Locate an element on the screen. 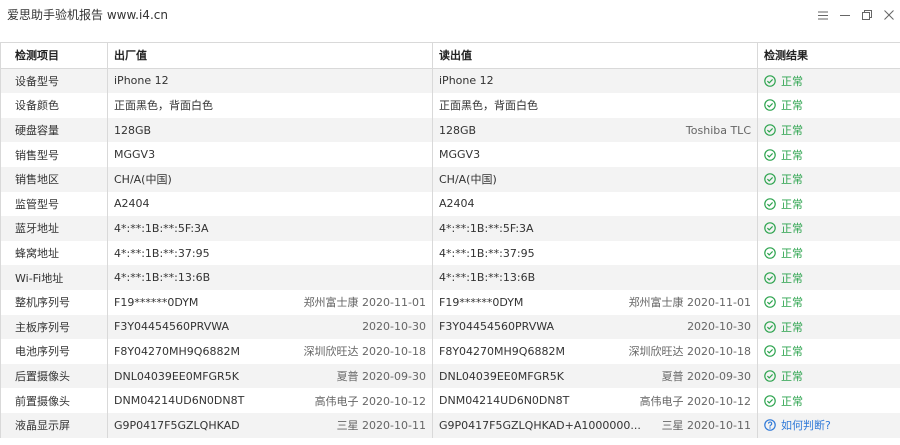  factory-meta: 三星 2020-10-11 is located at coordinates (381, 426).